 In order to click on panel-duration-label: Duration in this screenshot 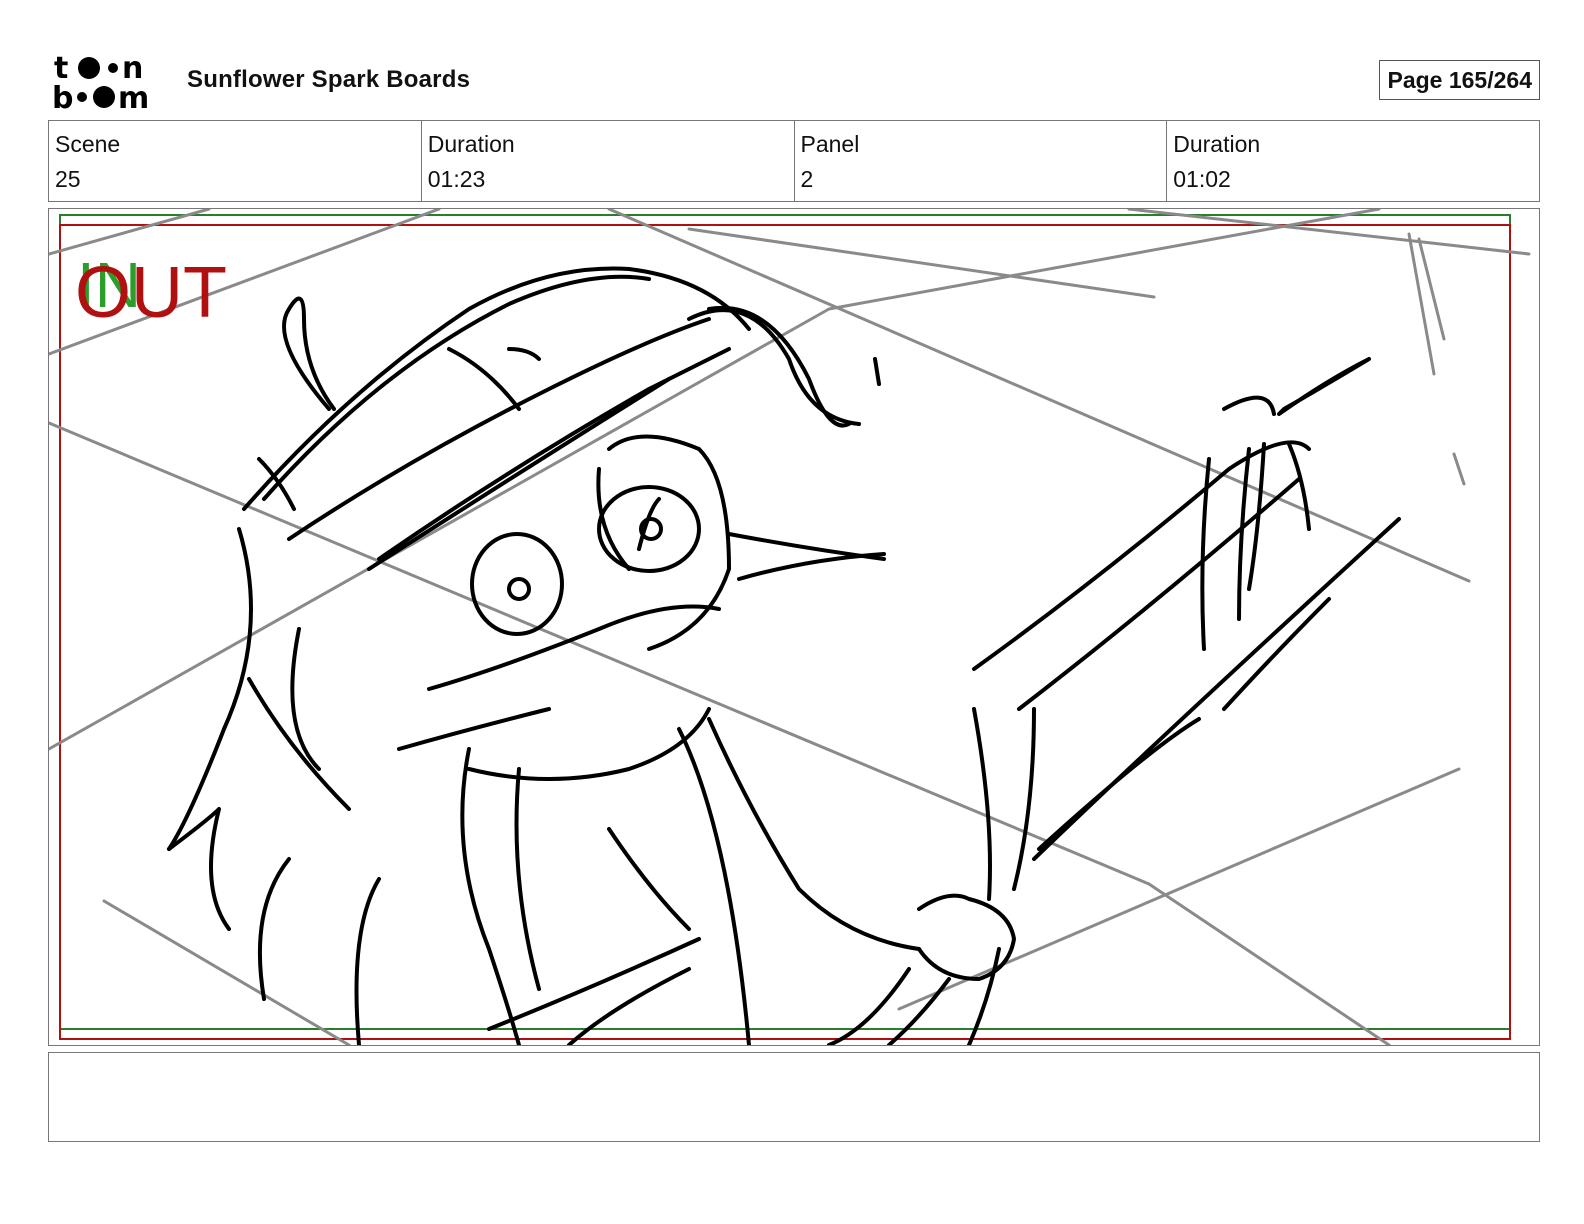, I will do `click(1217, 144)`.